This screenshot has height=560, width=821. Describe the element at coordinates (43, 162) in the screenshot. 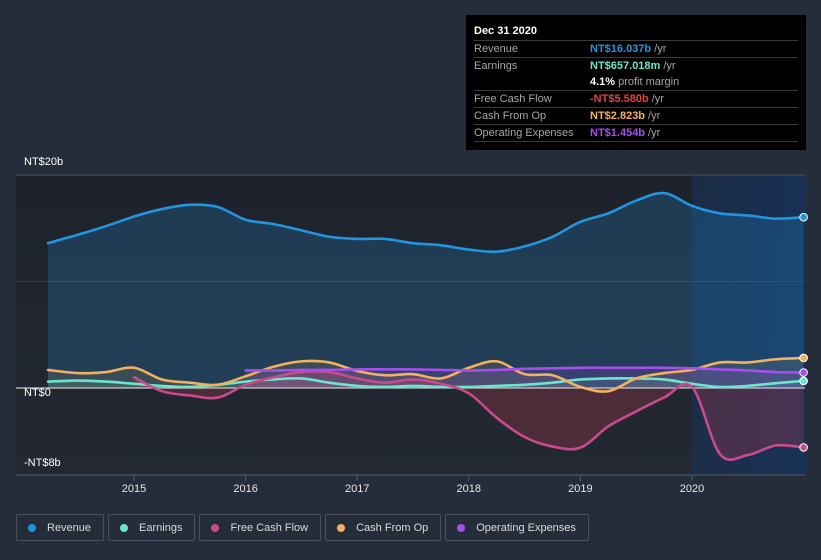

I see `y-tick-label: NT$20b` at that location.